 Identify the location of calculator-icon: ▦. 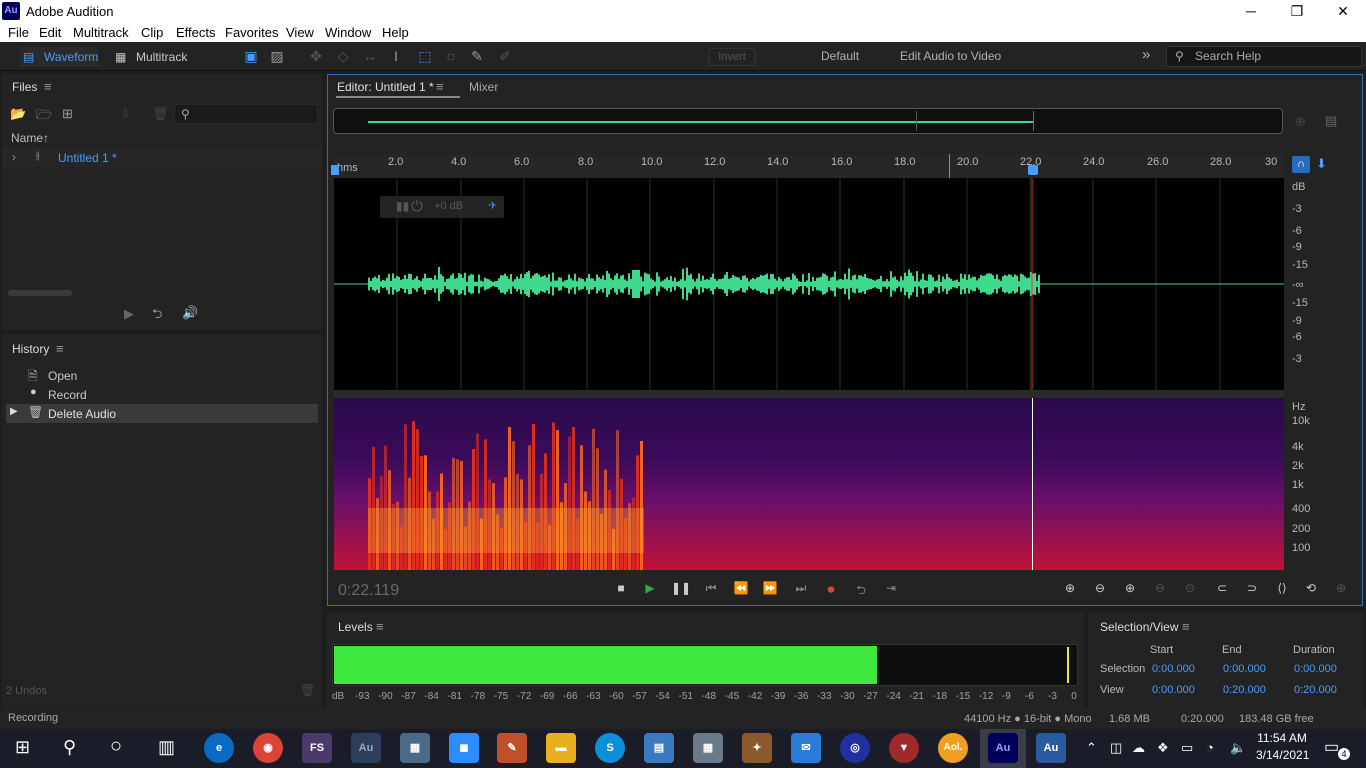
(708, 748).